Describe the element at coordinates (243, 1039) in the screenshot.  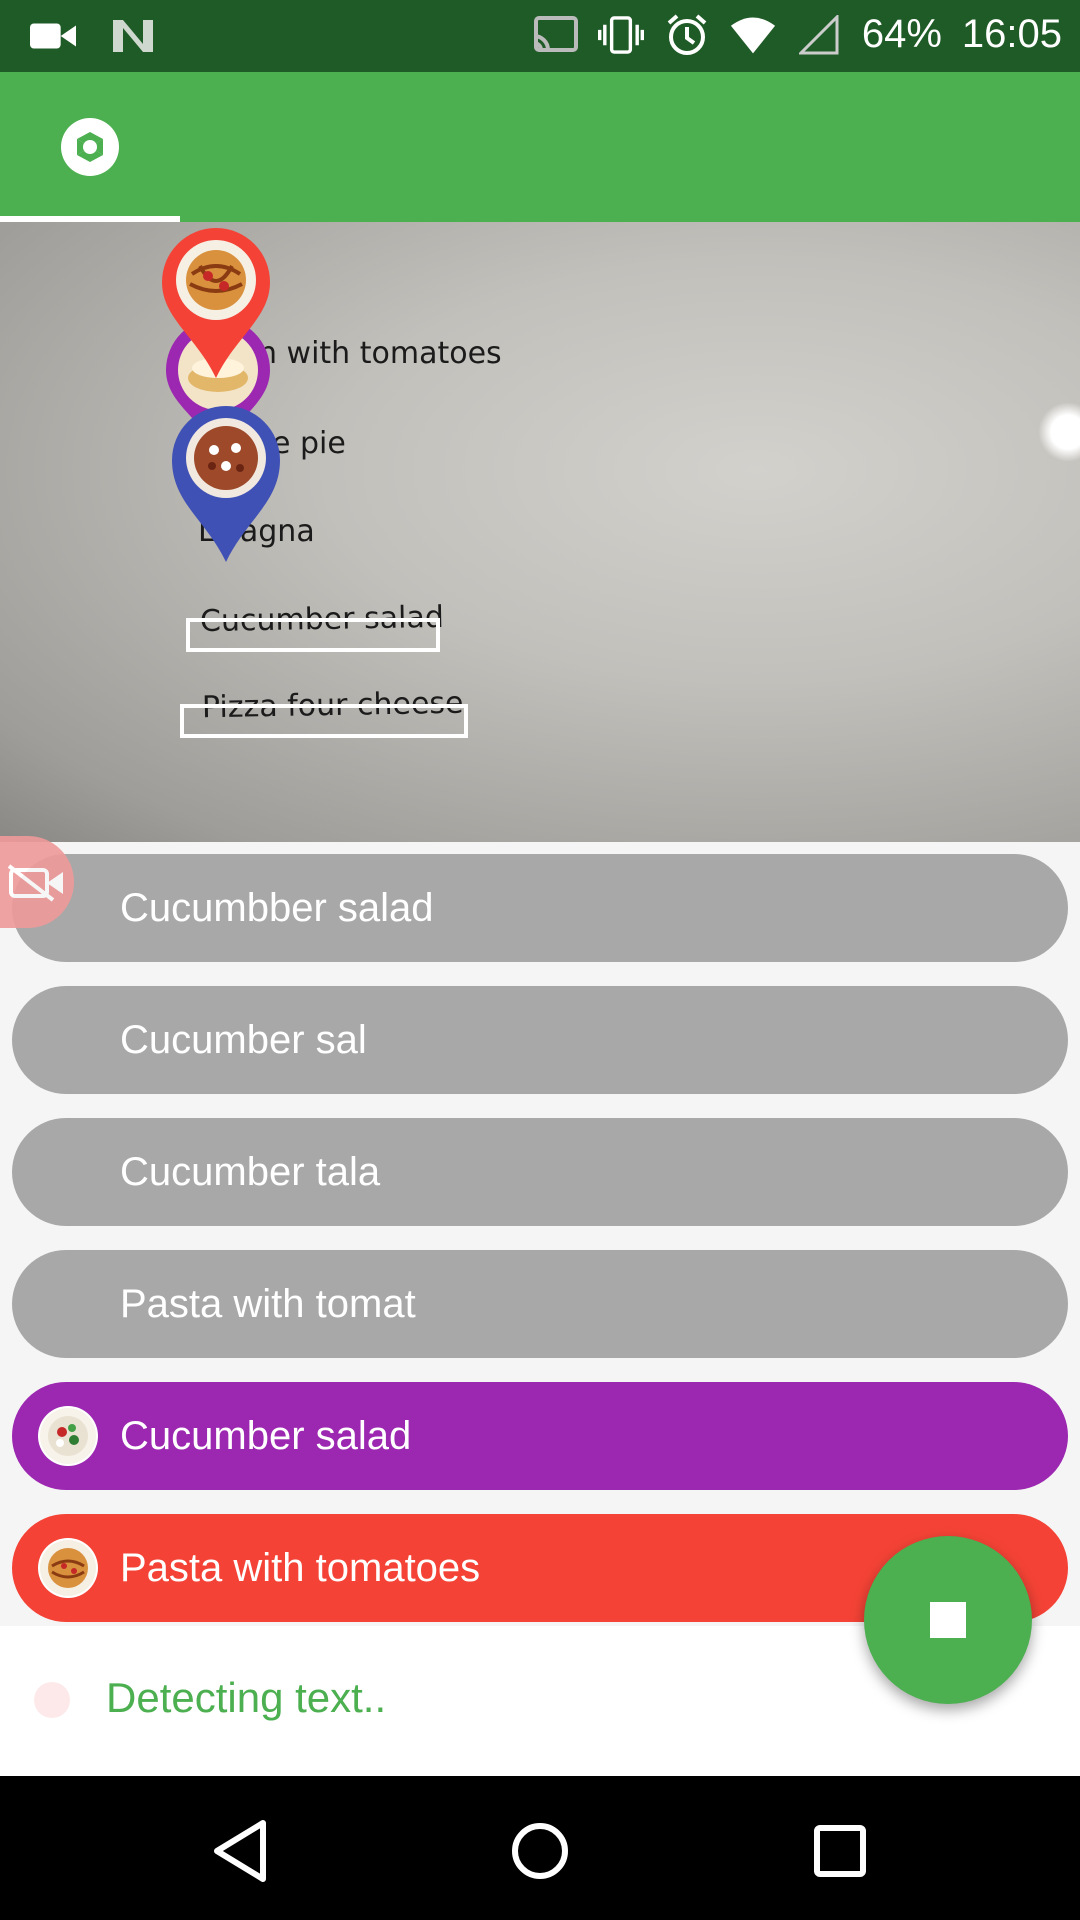
I see `list-item-label: Cucumber sal` at that location.